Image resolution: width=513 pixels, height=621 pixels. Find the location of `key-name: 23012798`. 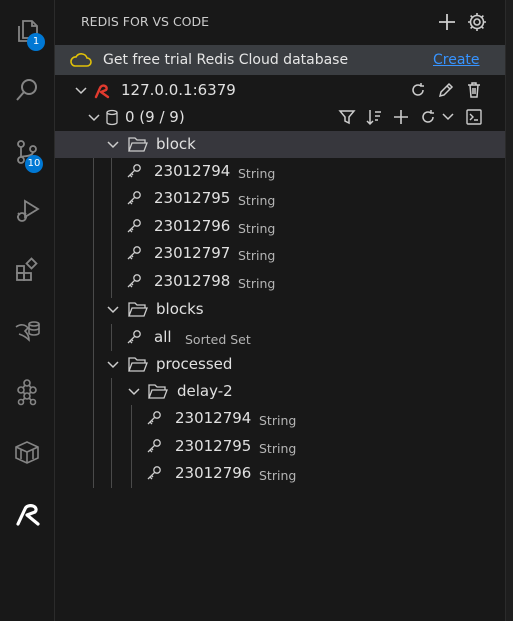

key-name: 23012798 is located at coordinates (192, 281).